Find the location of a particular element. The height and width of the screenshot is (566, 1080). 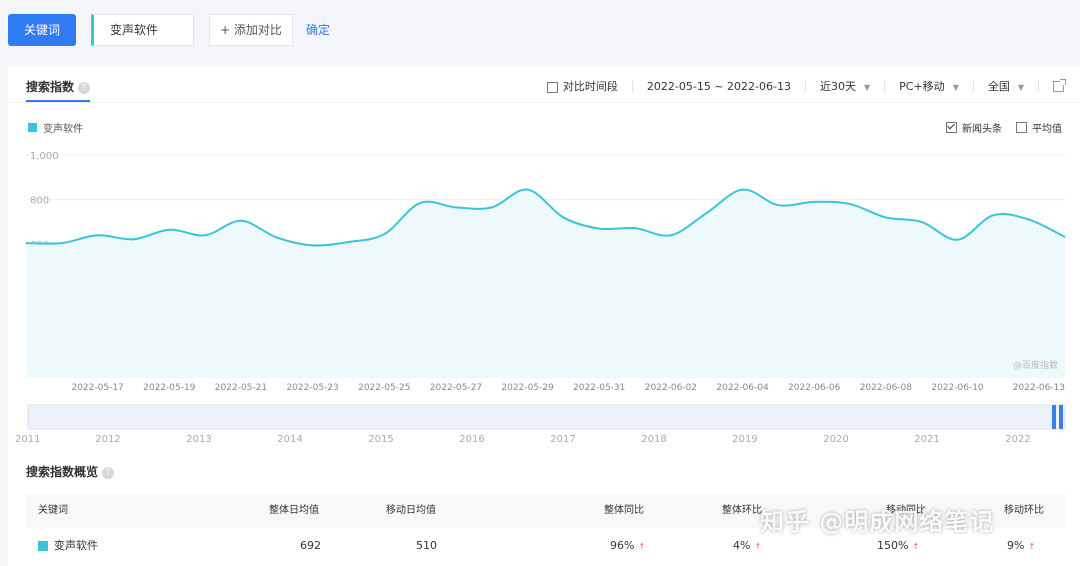

brush-year-label: 2022 is located at coordinates (1017, 439).